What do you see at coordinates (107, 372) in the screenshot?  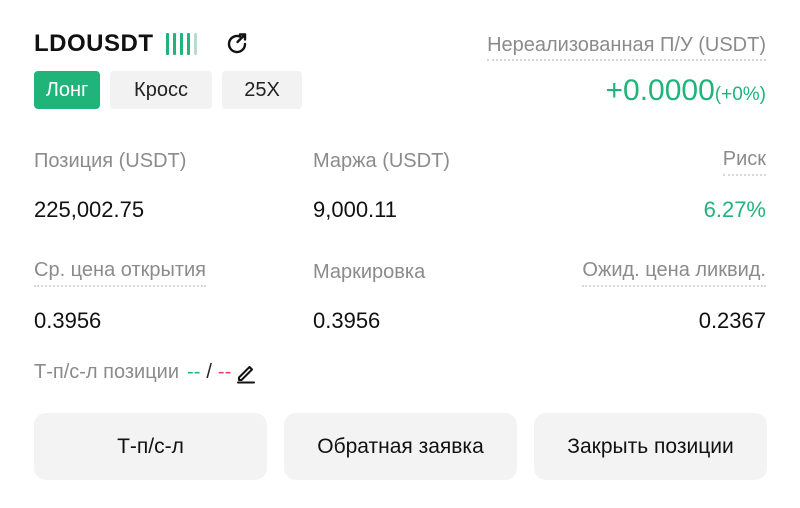 I see `tpsl-label: Т-п/с-л позиции` at bounding box center [107, 372].